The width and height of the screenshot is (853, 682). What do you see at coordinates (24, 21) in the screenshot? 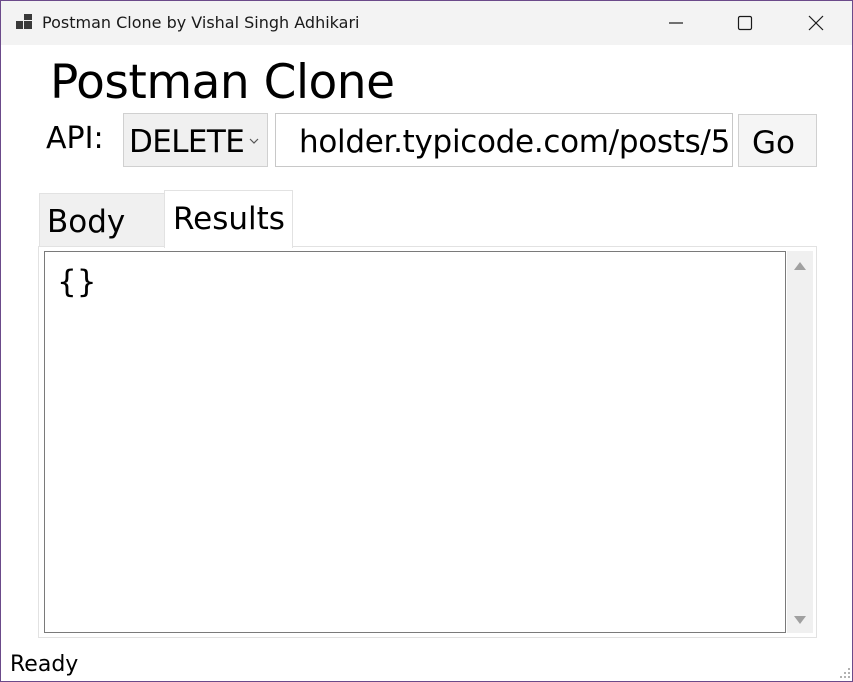
I see `app-icon` at bounding box center [24, 21].